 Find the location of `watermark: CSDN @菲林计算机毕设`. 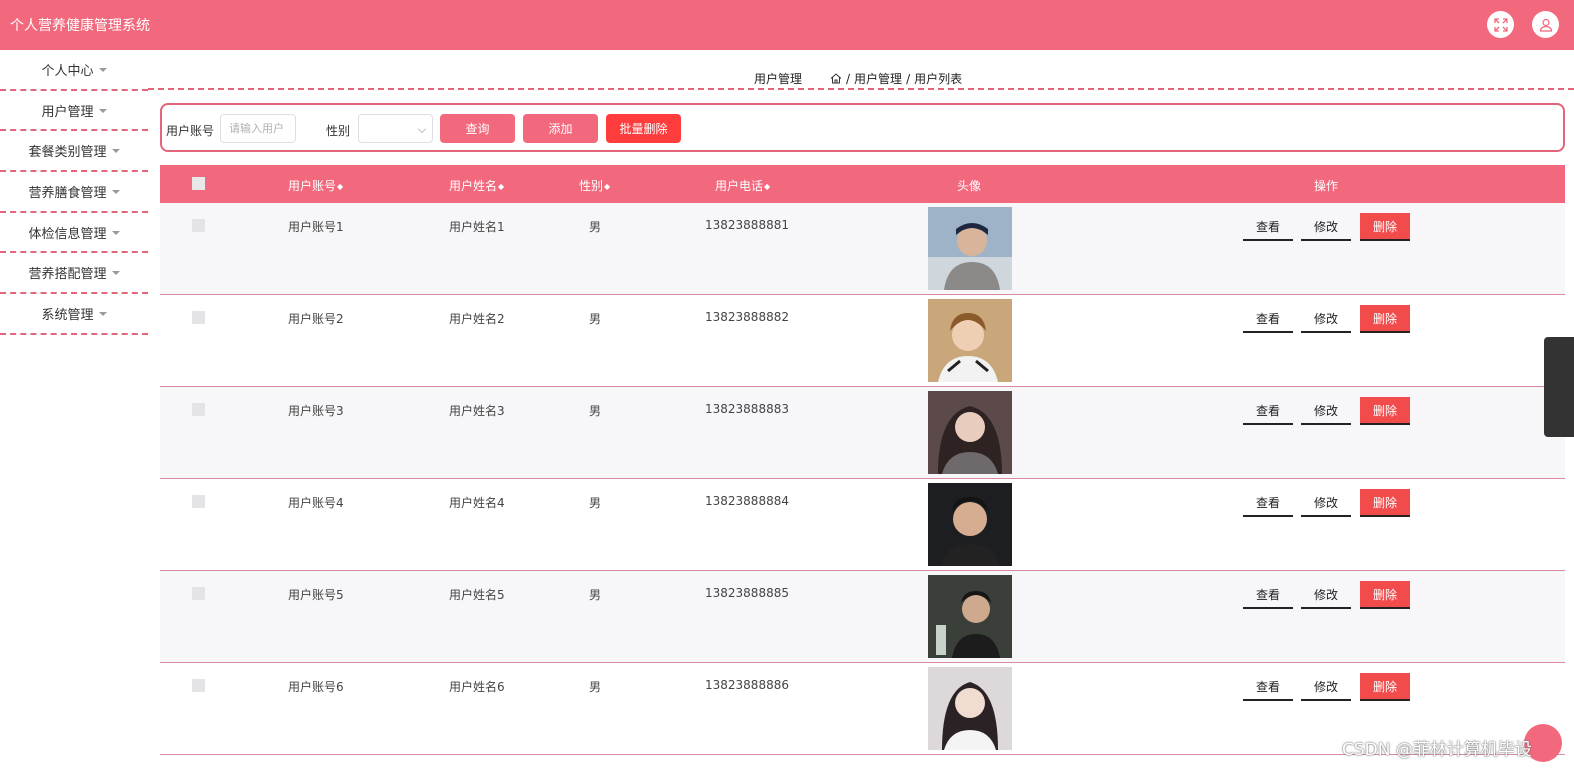

watermark: CSDN @菲林计算机毕设 is located at coordinates (1437, 750).